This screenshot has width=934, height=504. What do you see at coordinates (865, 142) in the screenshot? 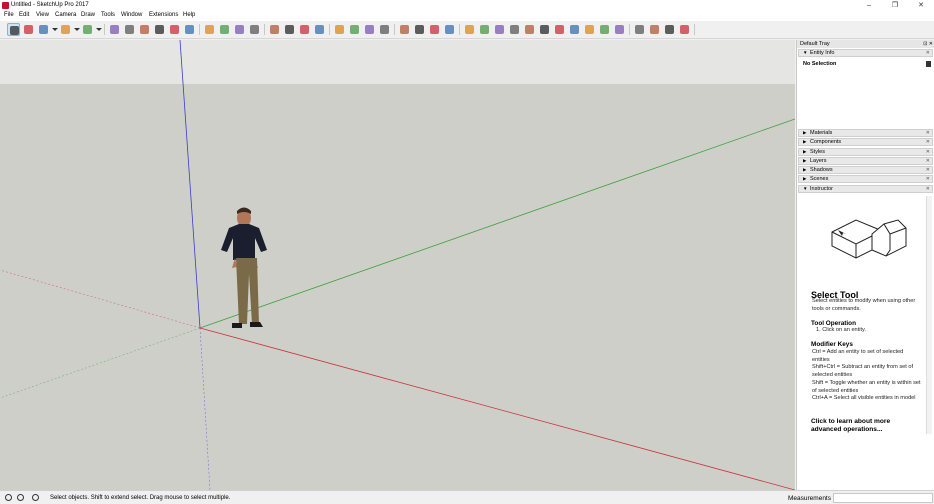
I see `panel-components: ▶ Components ✕` at bounding box center [865, 142].